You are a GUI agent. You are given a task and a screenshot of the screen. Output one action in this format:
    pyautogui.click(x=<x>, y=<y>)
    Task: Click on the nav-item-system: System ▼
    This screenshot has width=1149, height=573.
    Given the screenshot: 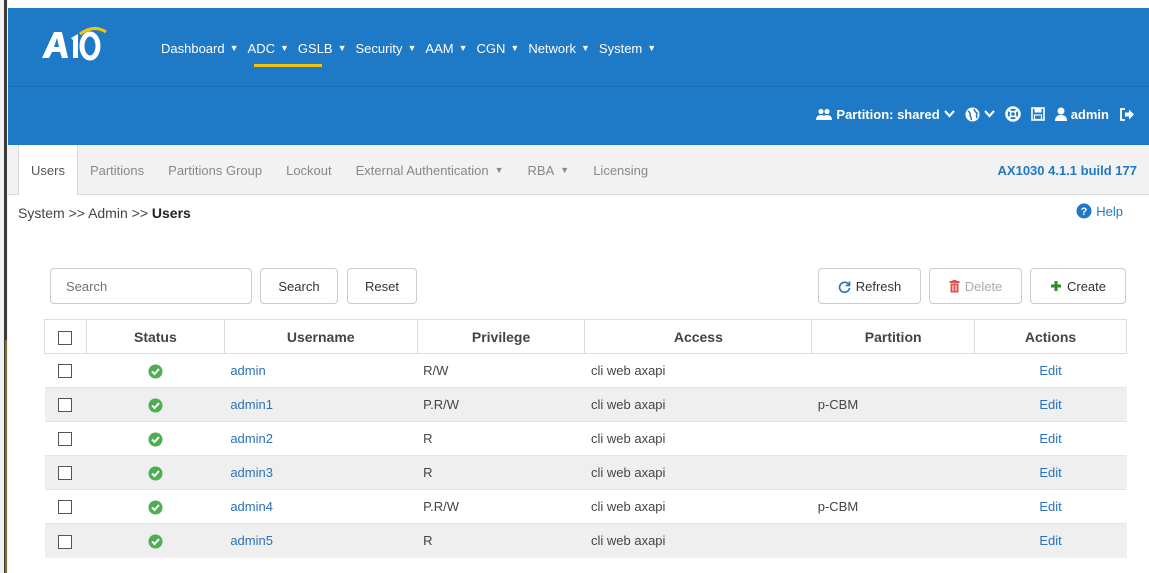 What is the action you would take?
    pyautogui.click(x=632, y=48)
    